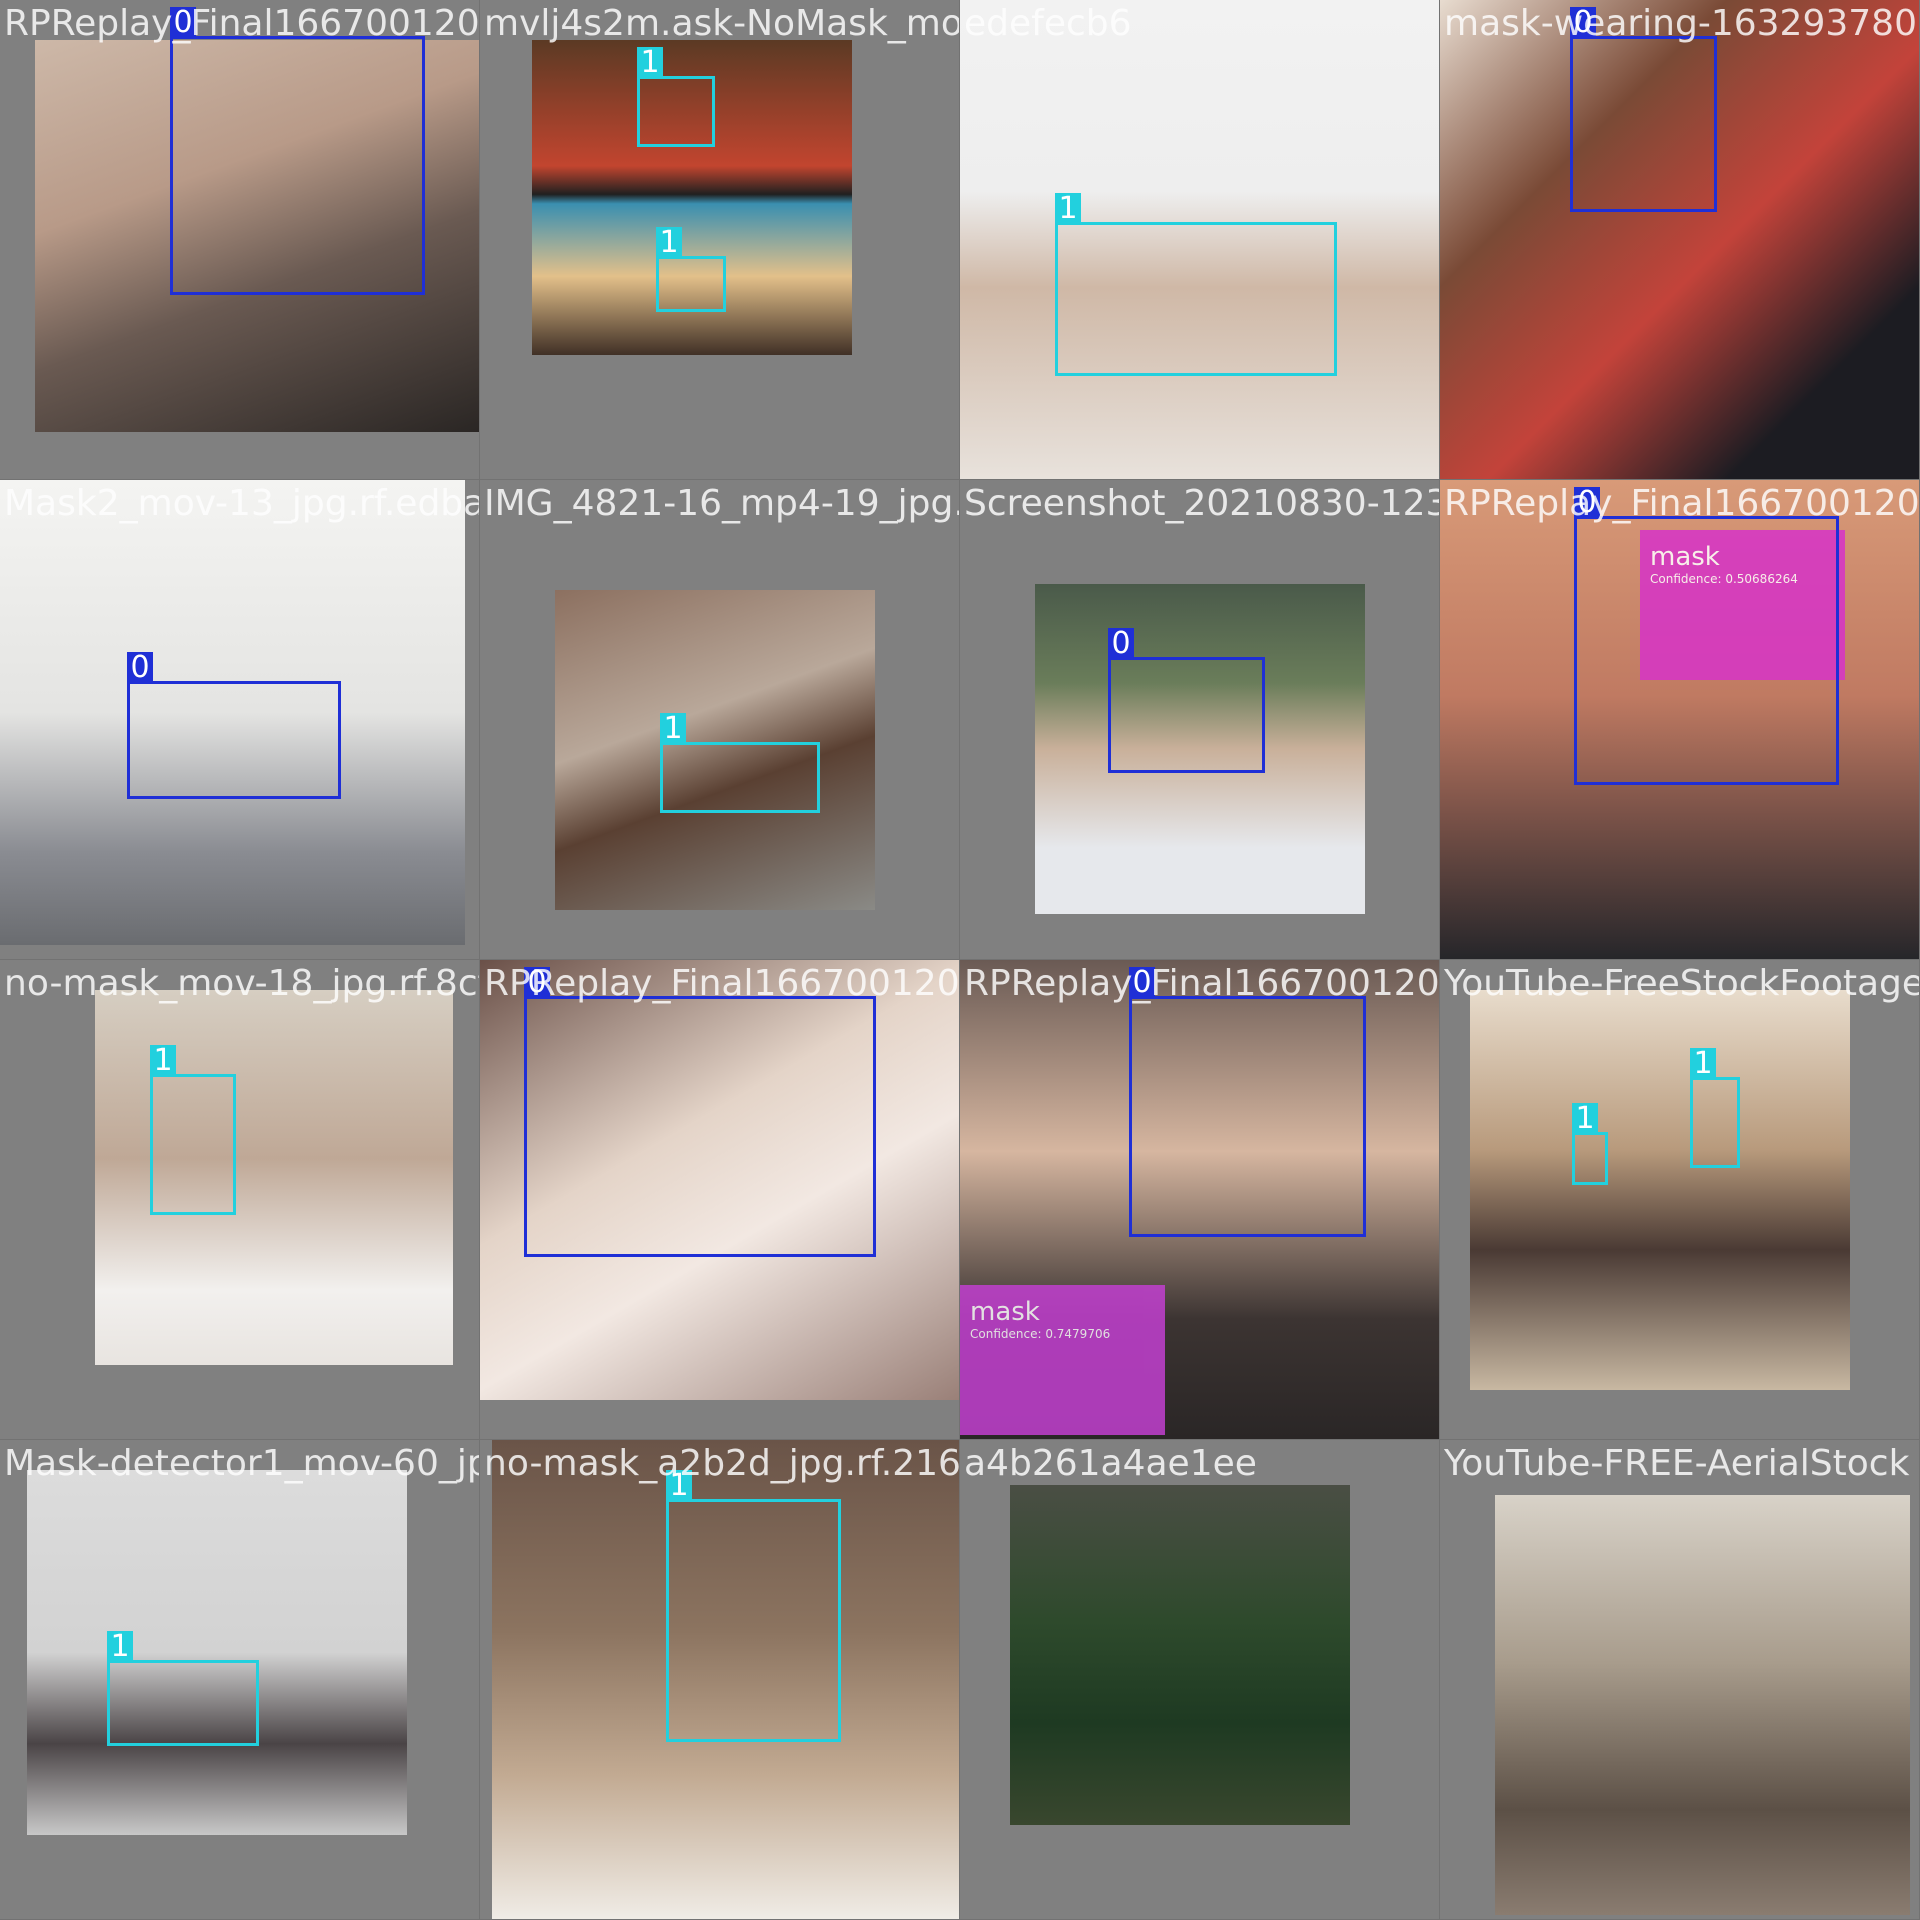 Image resolution: width=1920 pixels, height=1920 pixels. What do you see at coordinates (1110, 1463) in the screenshot?
I see `tile-caption: a4b261a4ae1ee` at bounding box center [1110, 1463].